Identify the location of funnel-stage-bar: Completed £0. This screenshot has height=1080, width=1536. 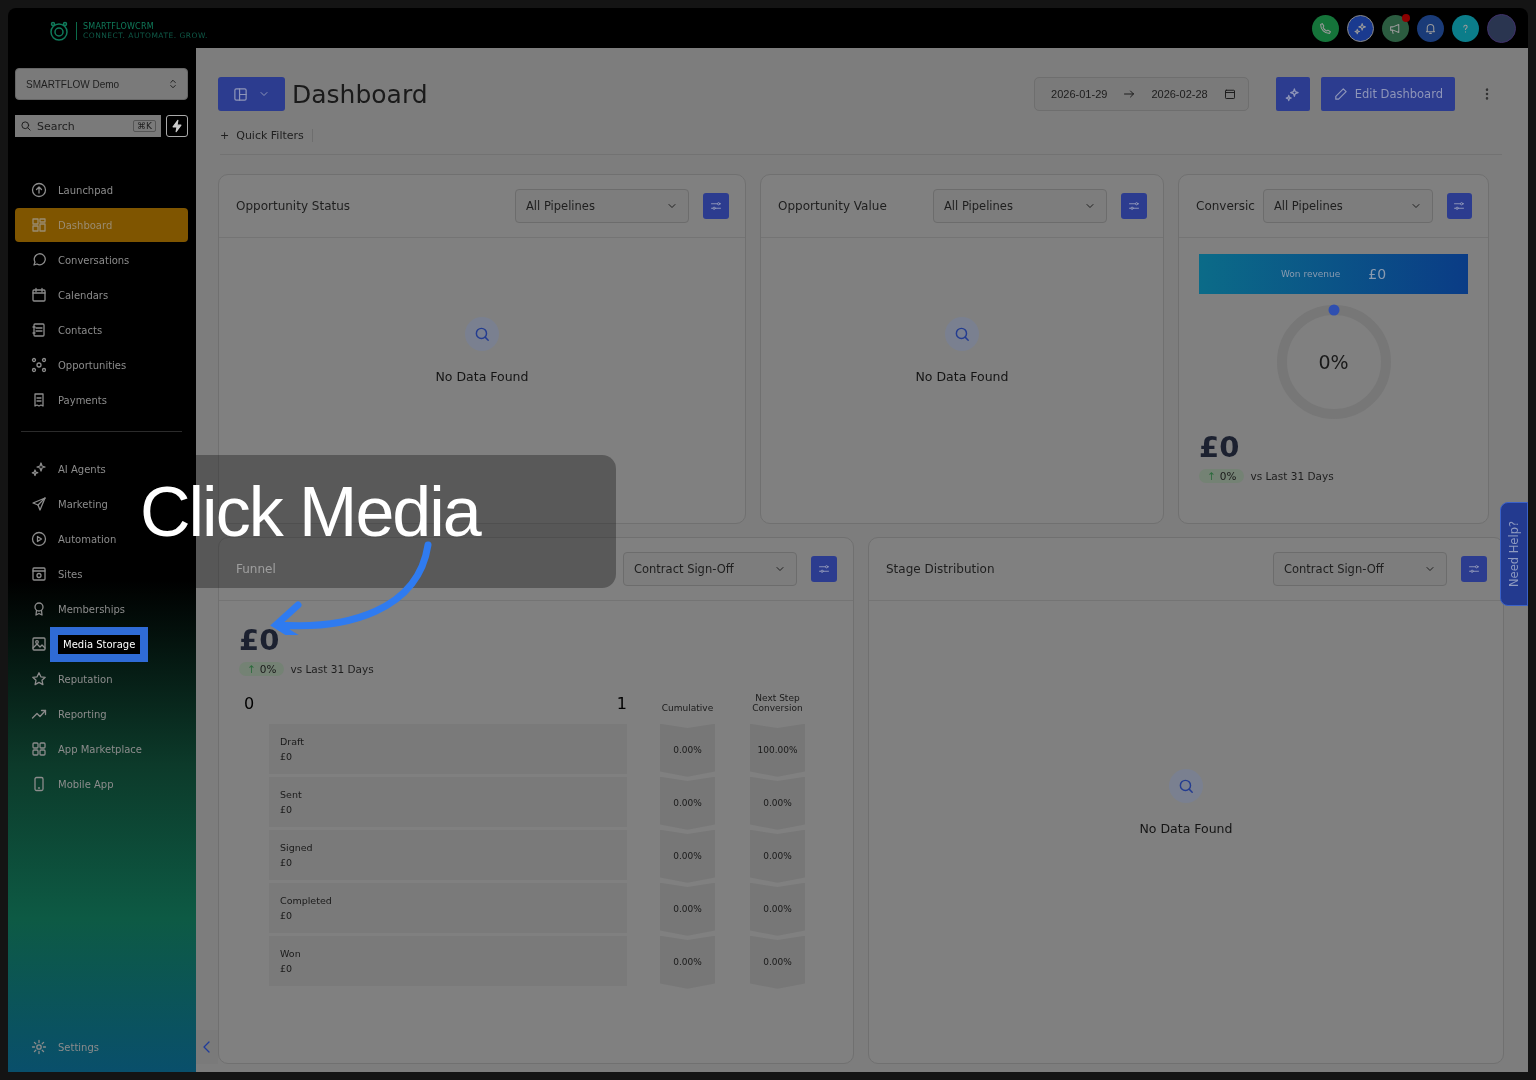
(448, 907).